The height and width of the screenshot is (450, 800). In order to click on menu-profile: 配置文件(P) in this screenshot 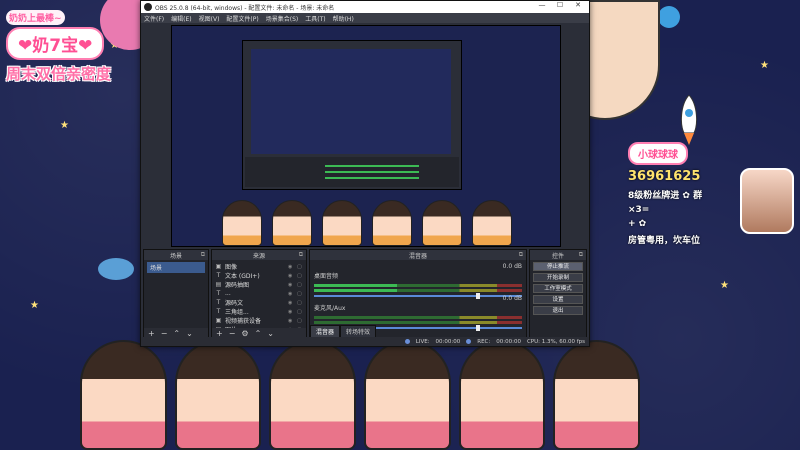, I will do `click(242, 18)`.